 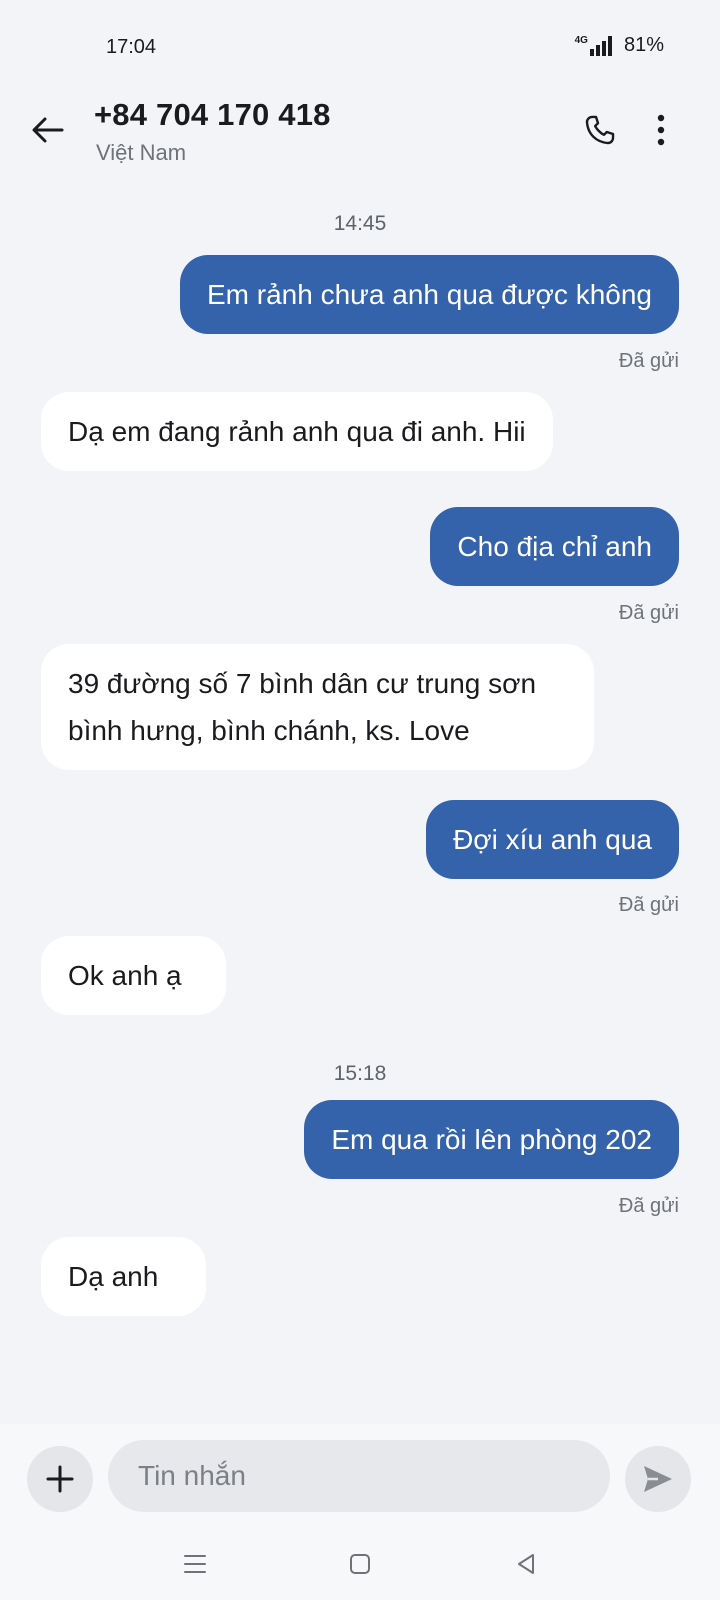 I want to click on contact-country: Việt Nam, so click(x=141, y=152).